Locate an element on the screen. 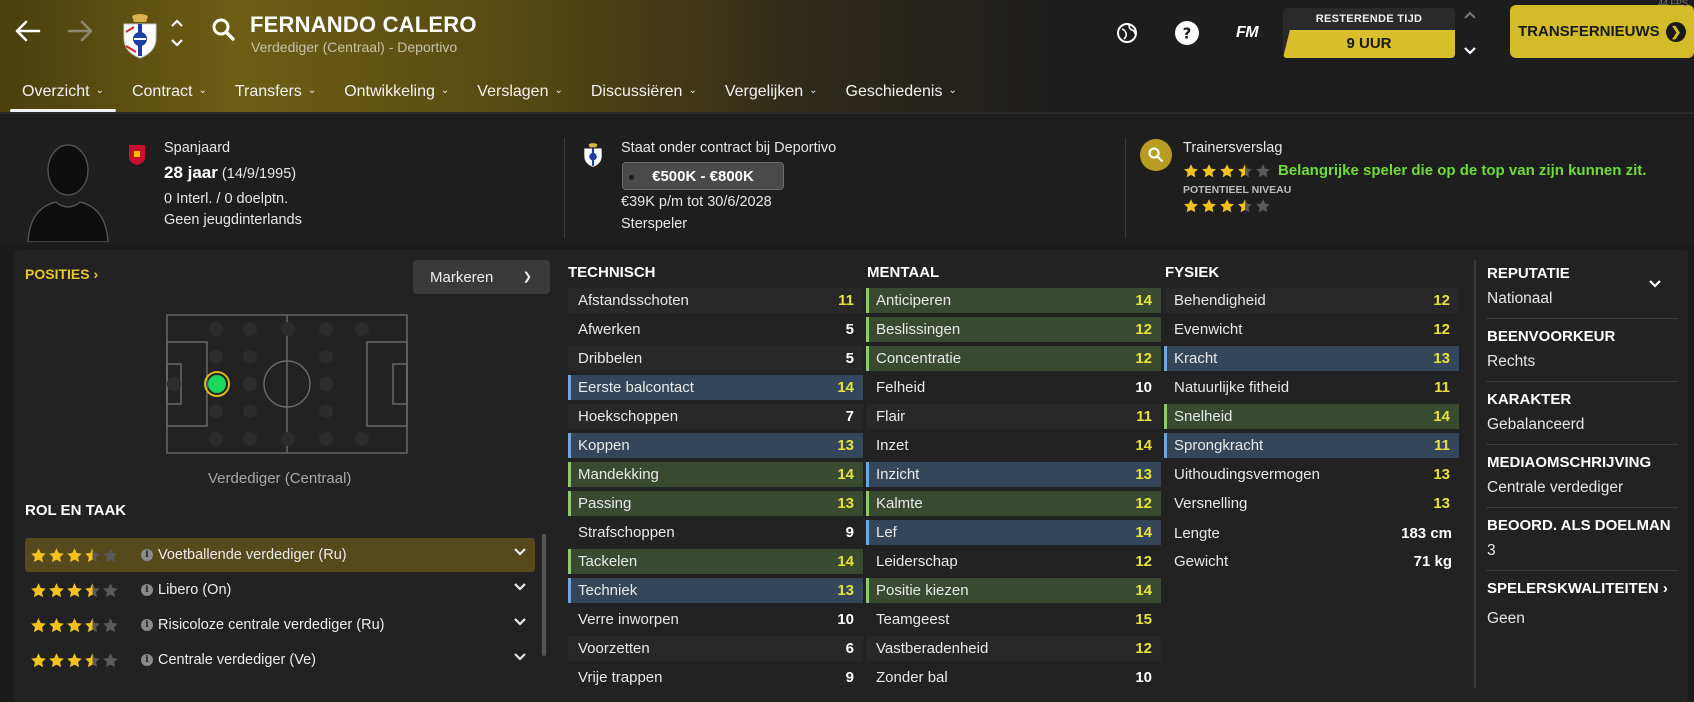 This screenshot has height=702, width=1694. attribute-value: 11 is located at coordinates (1442, 387).